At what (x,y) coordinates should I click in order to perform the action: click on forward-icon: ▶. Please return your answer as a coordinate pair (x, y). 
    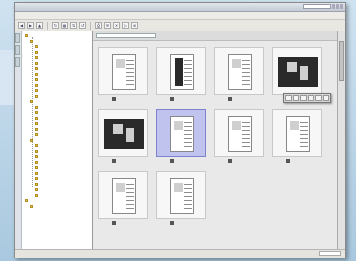
    Looking at the image, I should click on (30, 25).